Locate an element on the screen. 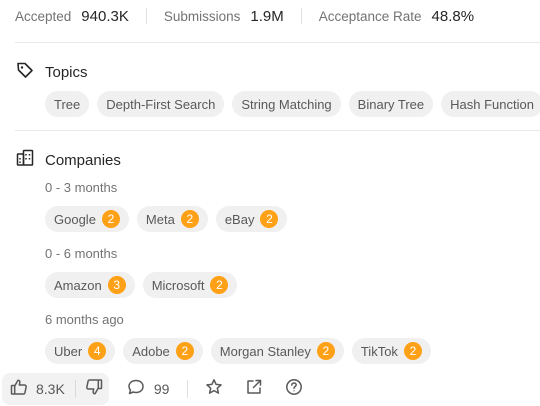  stat-accepted: Accepted 940.3K is located at coordinates (72, 16).